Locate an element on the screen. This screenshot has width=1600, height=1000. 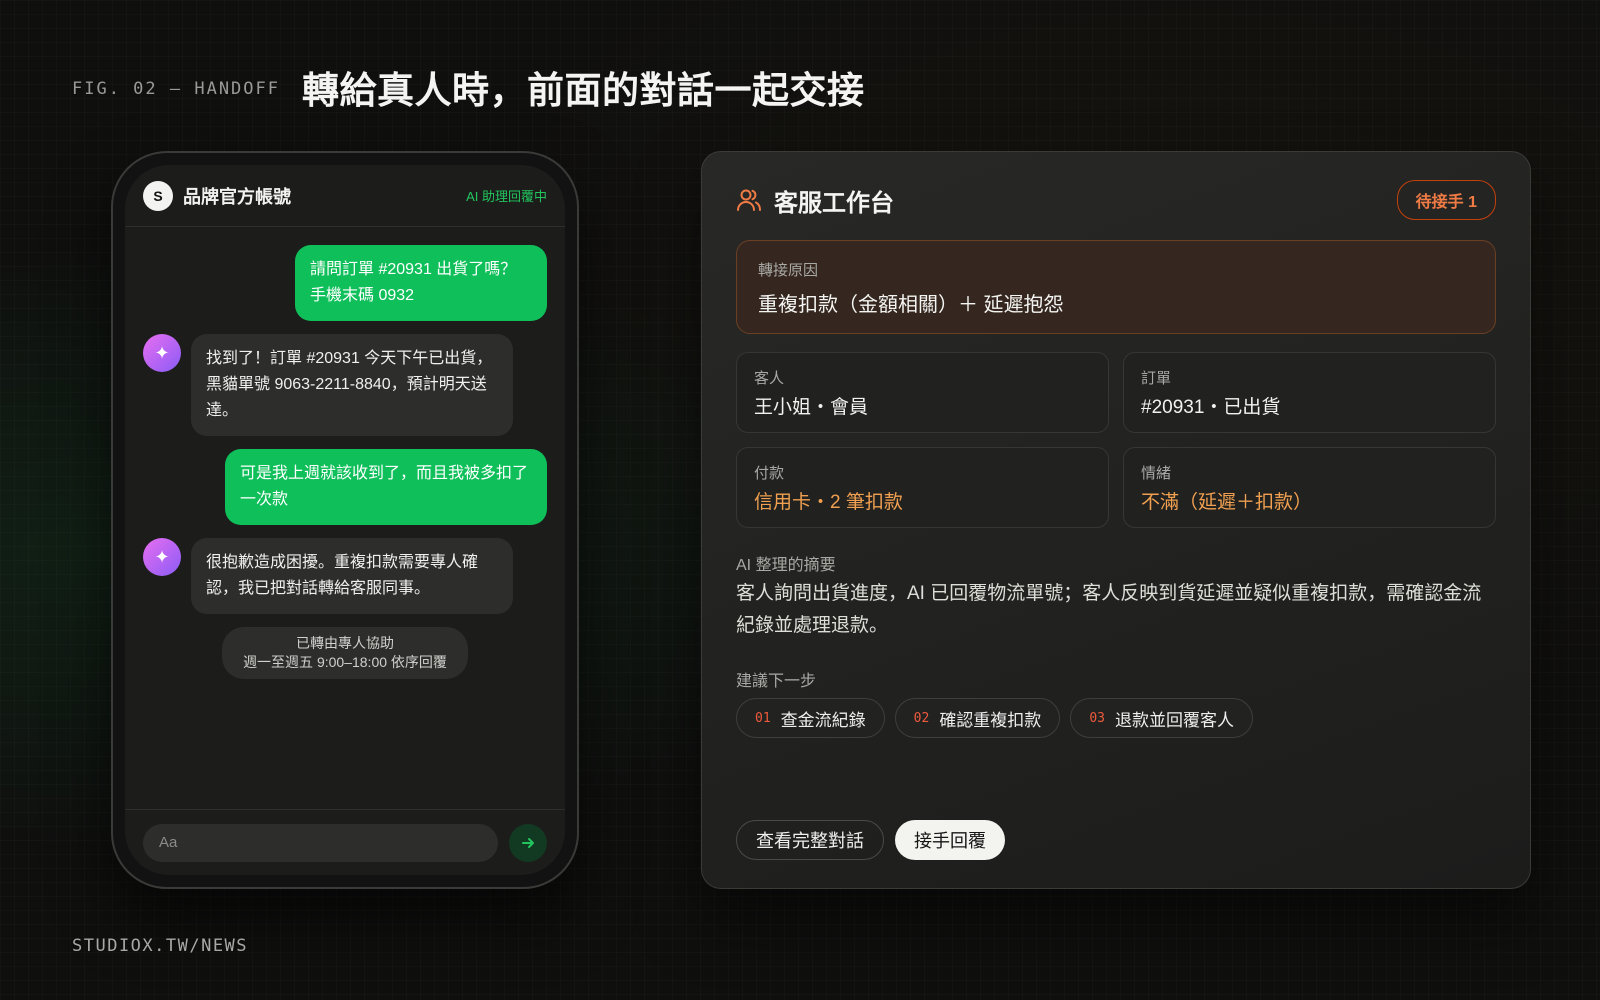
user-bubble: 可是我上週就該收到了，而且我被多扣了一次款 is located at coordinates (386, 487).